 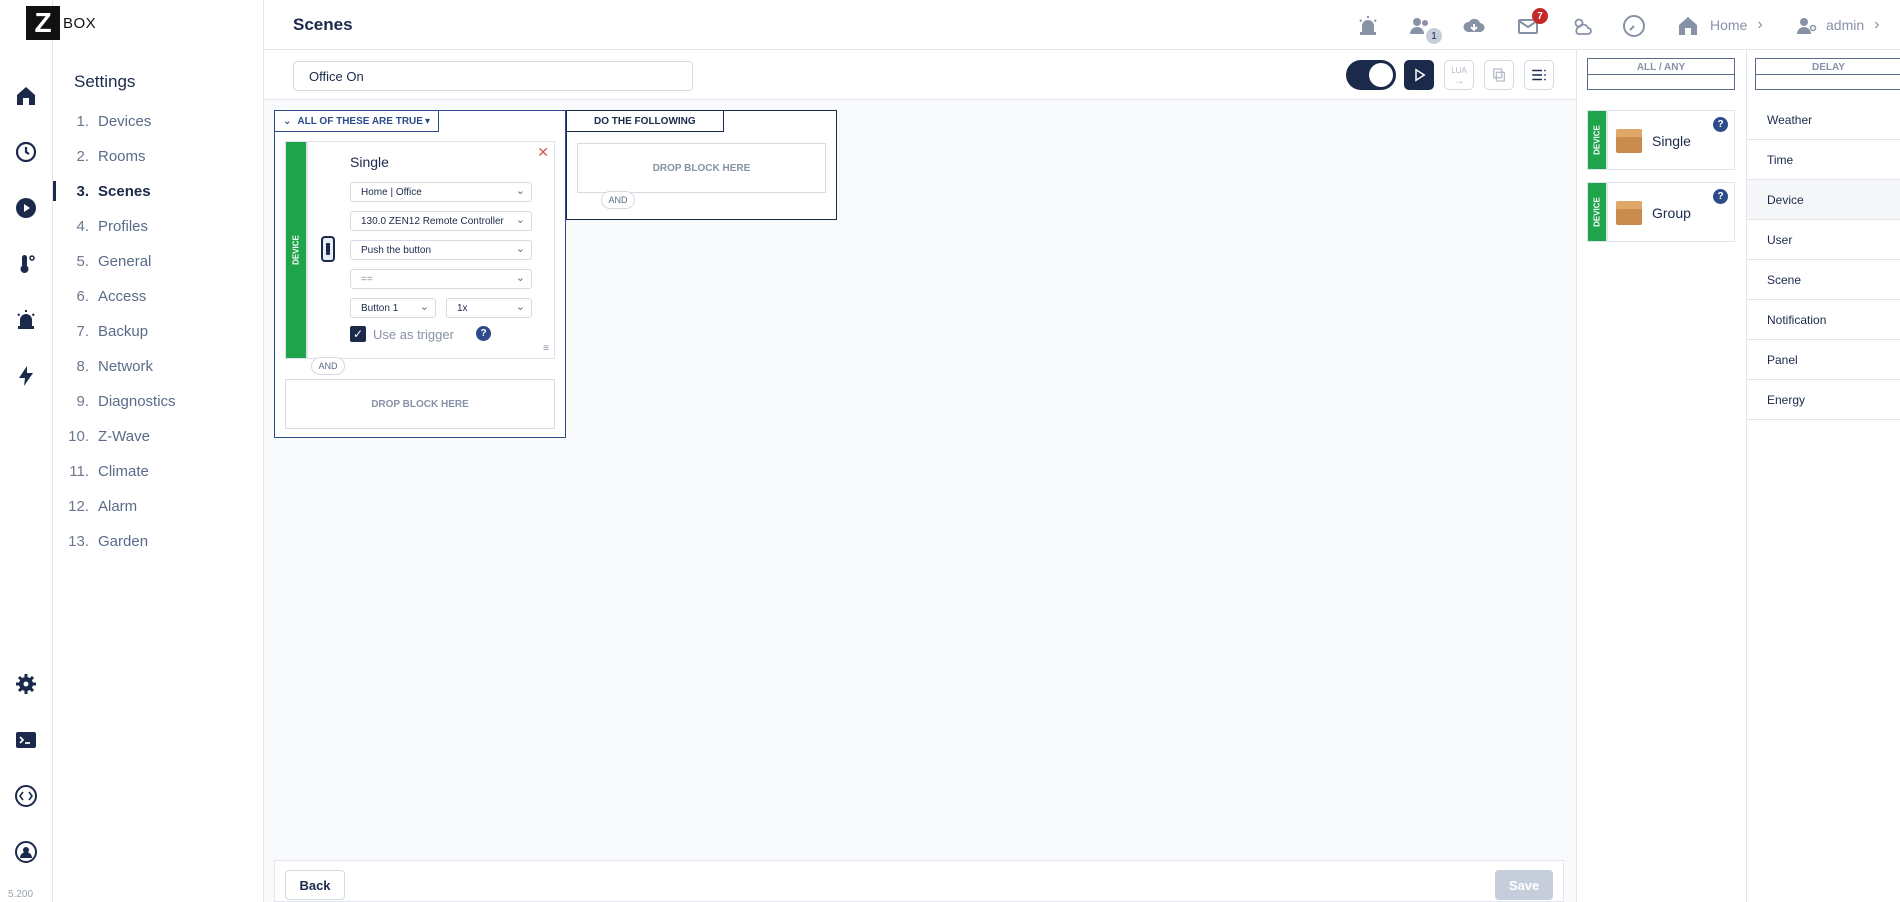 What do you see at coordinates (393, 308) in the screenshot?
I see `button-select: Button 1` at bounding box center [393, 308].